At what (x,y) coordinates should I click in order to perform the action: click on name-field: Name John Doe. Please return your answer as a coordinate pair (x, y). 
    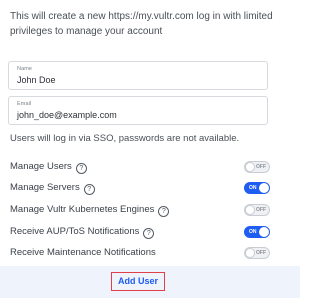
    Looking at the image, I should click on (138, 75).